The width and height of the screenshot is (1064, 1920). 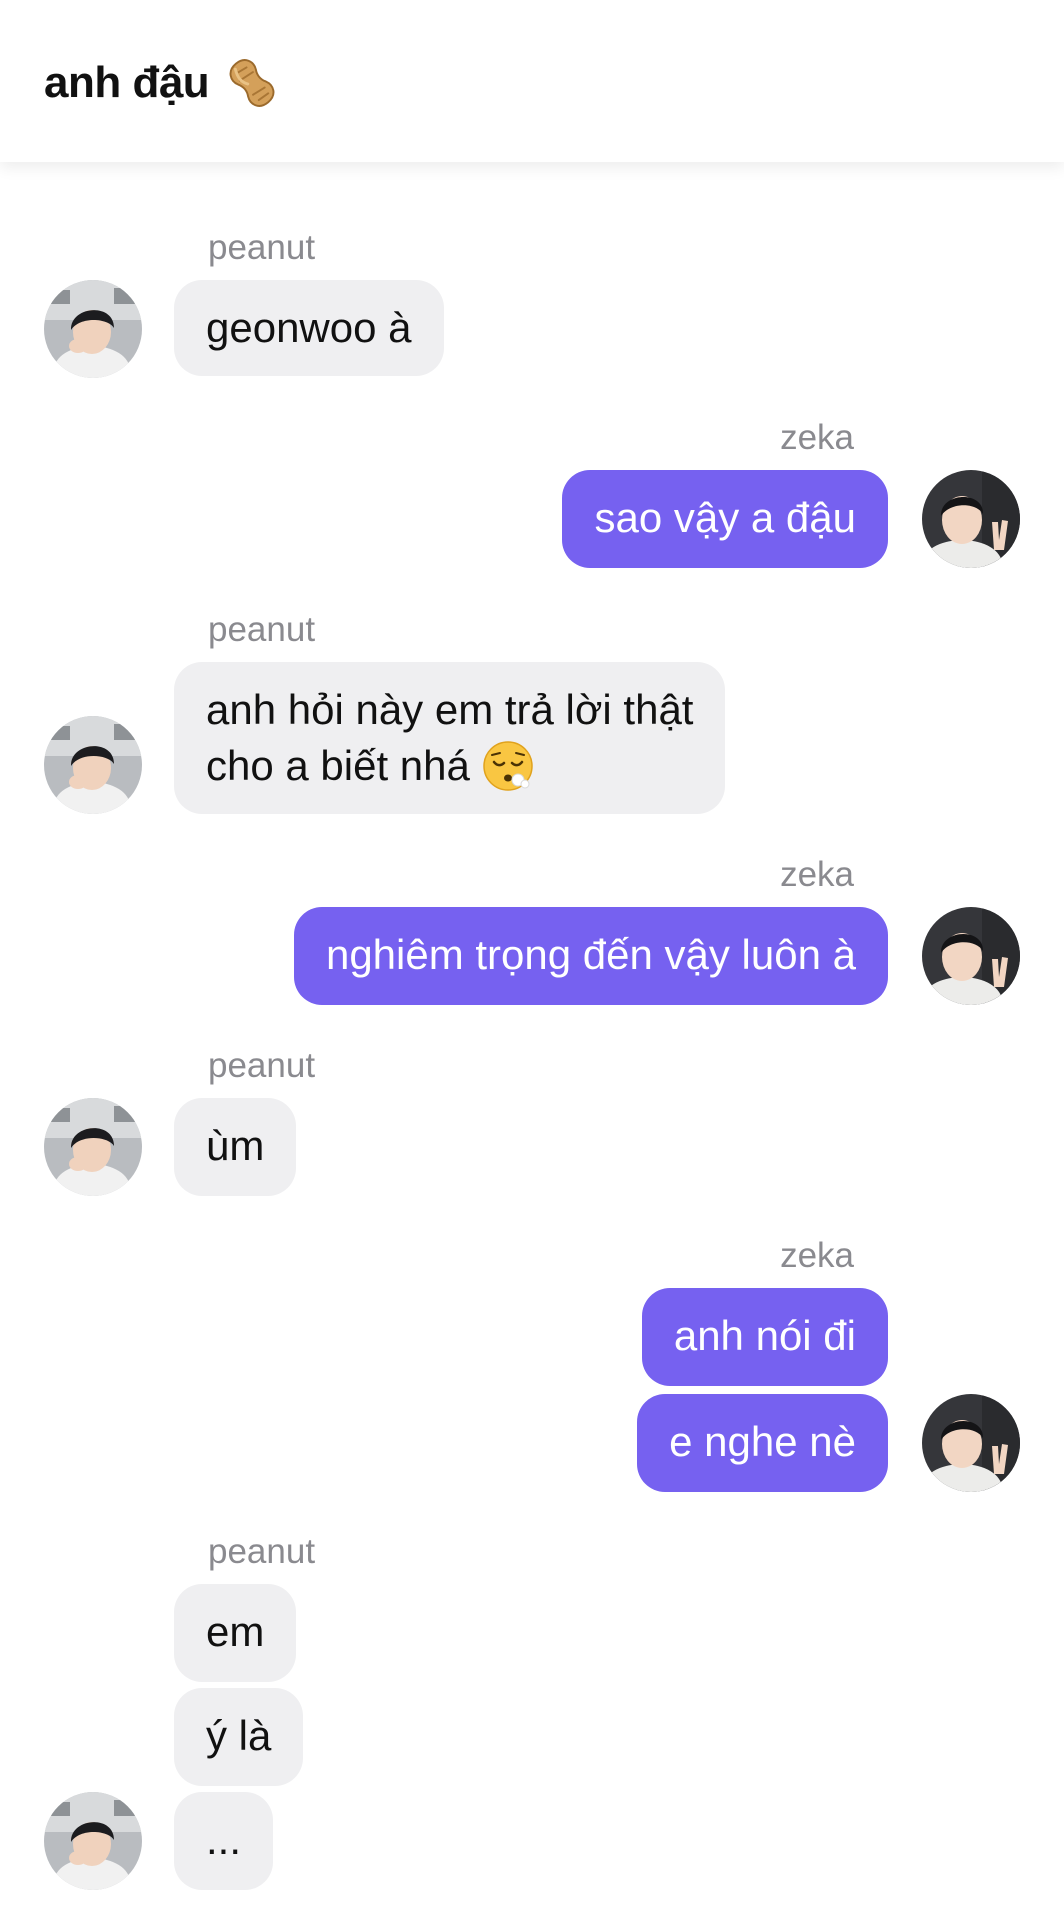 What do you see at coordinates (590, 956) in the screenshot?
I see `message-bubble-outgoing: nghiêm trọng đến vậy luôn à` at bounding box center [590, 956].